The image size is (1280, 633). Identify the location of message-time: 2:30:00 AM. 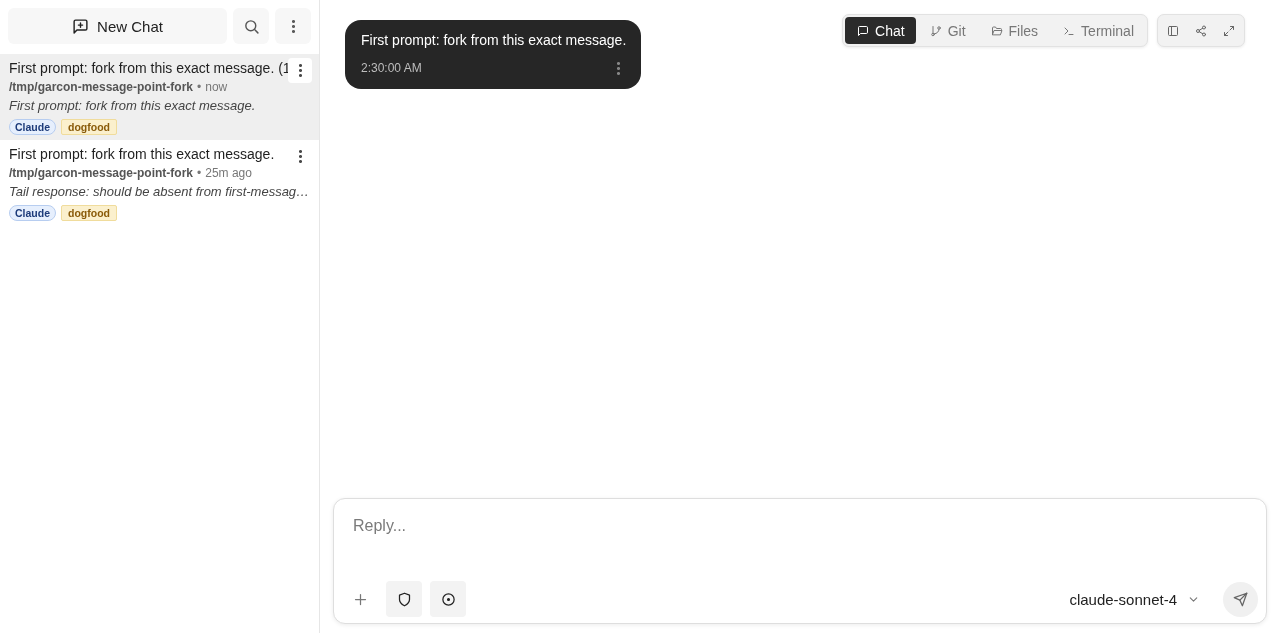
(391, 68).